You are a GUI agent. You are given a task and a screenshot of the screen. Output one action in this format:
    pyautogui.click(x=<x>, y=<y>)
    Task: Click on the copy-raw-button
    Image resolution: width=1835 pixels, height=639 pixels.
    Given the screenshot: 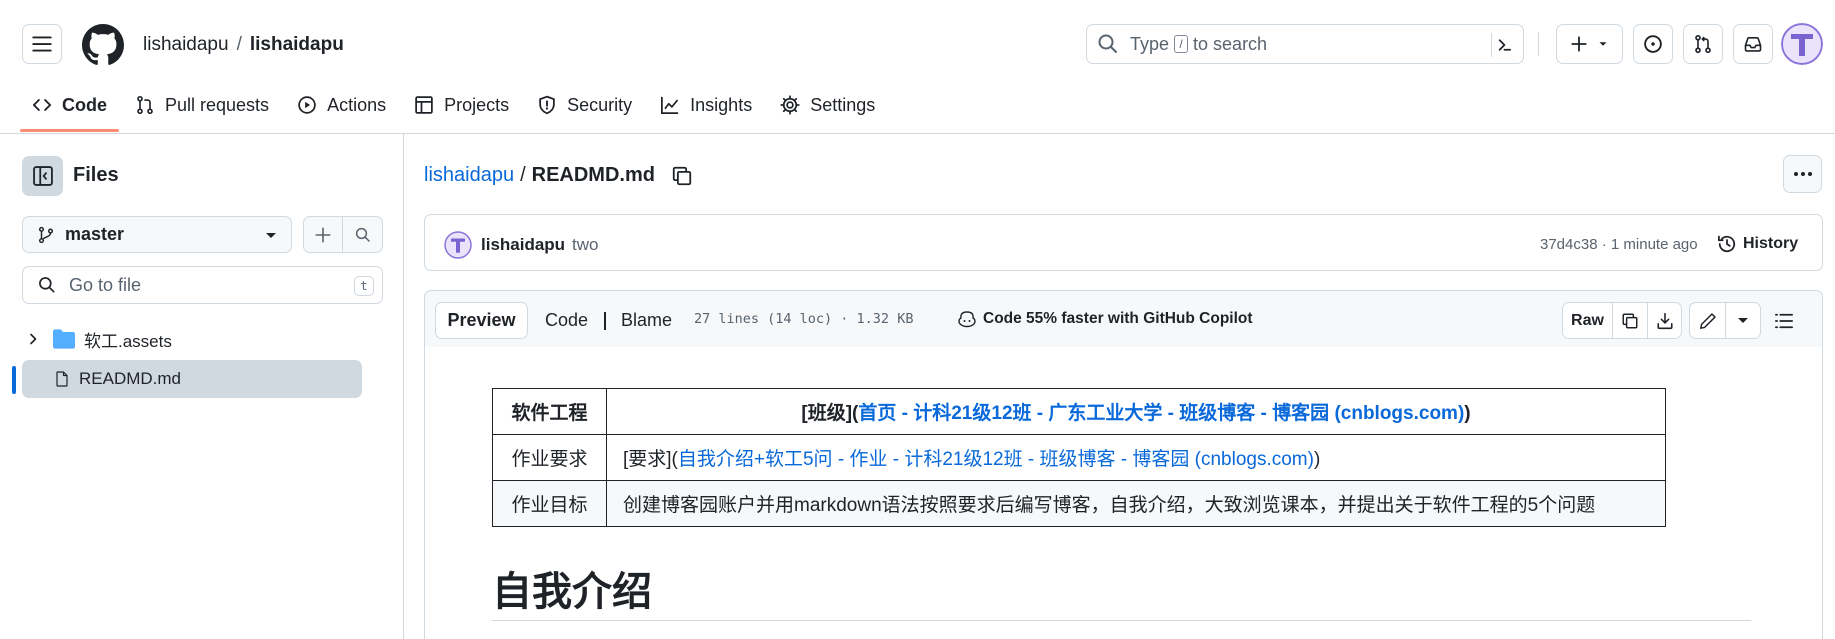 What is the action you would take?
    pyautogui.click(x=1630, y=320)
    